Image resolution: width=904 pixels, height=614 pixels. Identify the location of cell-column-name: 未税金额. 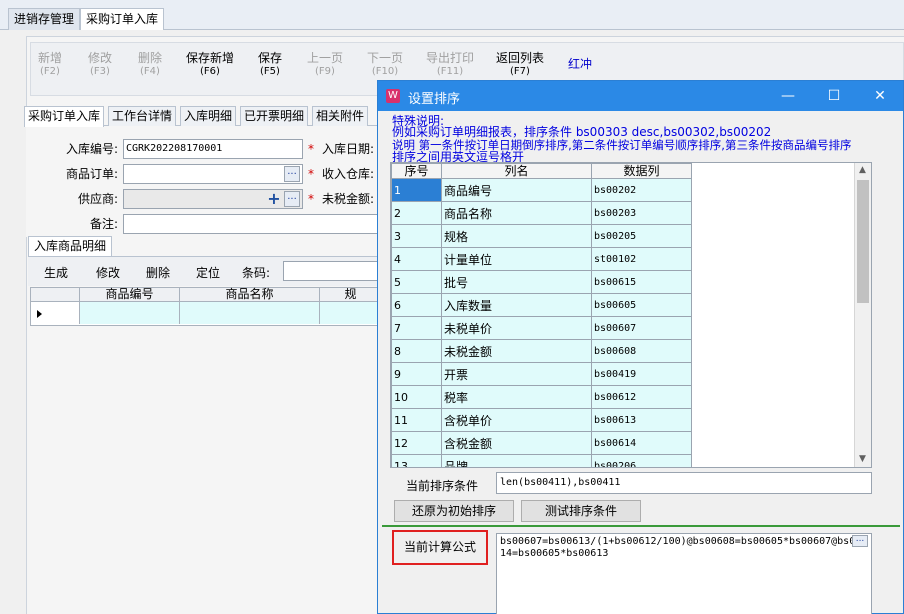
(516, 351).